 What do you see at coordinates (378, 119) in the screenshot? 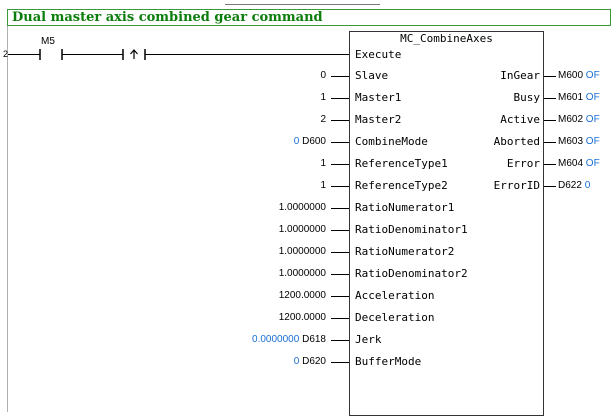
I see `pin-master2: Master2` at bounding box center [378, 119].